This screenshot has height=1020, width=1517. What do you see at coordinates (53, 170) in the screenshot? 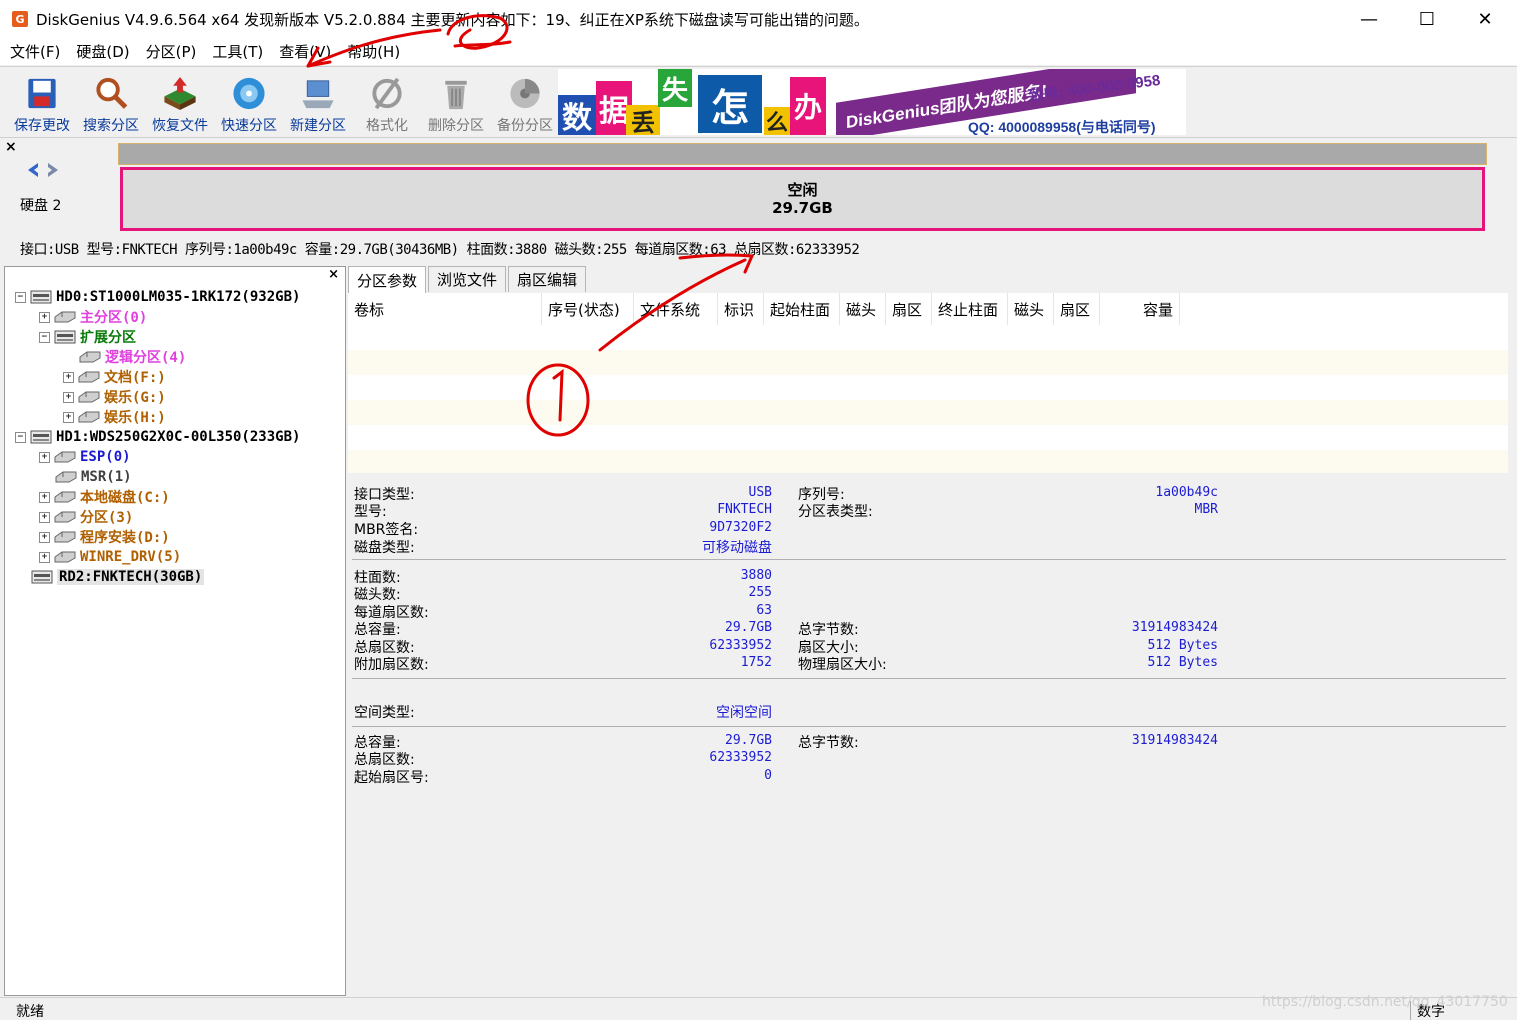
I see `next-disk-icon` at bounding box center [53, 170].